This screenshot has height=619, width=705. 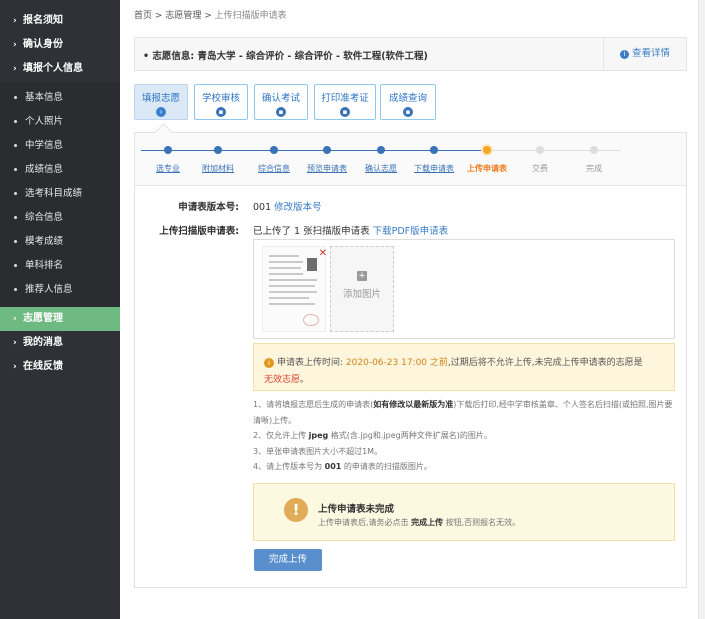 What do you see at coordinates (540, 168) in the screenshot?
I see `step-label: 交费` at bounding box center [540, 168].